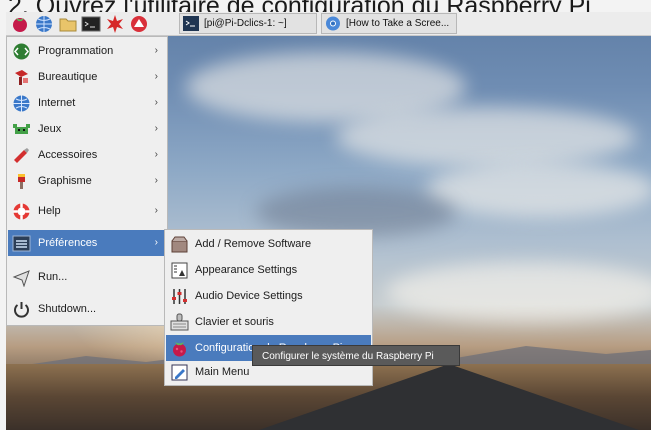  What do you see at coordinates (249, 296) in the screenshot?
I see `submenu-item-label: Audio Device Settings` at bounding box center [249, 296].